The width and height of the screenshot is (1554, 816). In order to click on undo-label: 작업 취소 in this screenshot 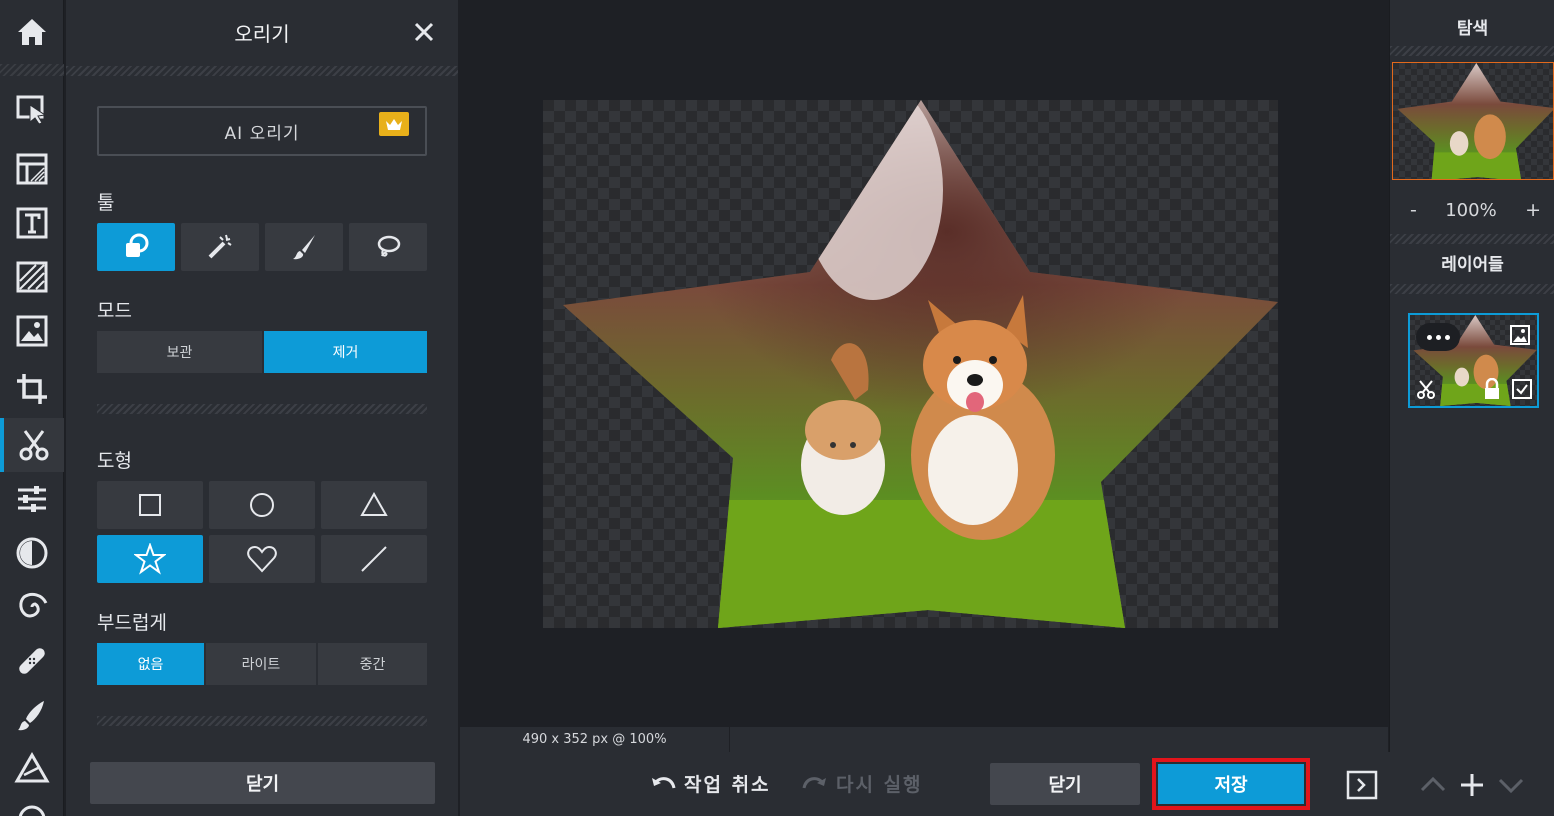, I will do `click(727, 785)`.